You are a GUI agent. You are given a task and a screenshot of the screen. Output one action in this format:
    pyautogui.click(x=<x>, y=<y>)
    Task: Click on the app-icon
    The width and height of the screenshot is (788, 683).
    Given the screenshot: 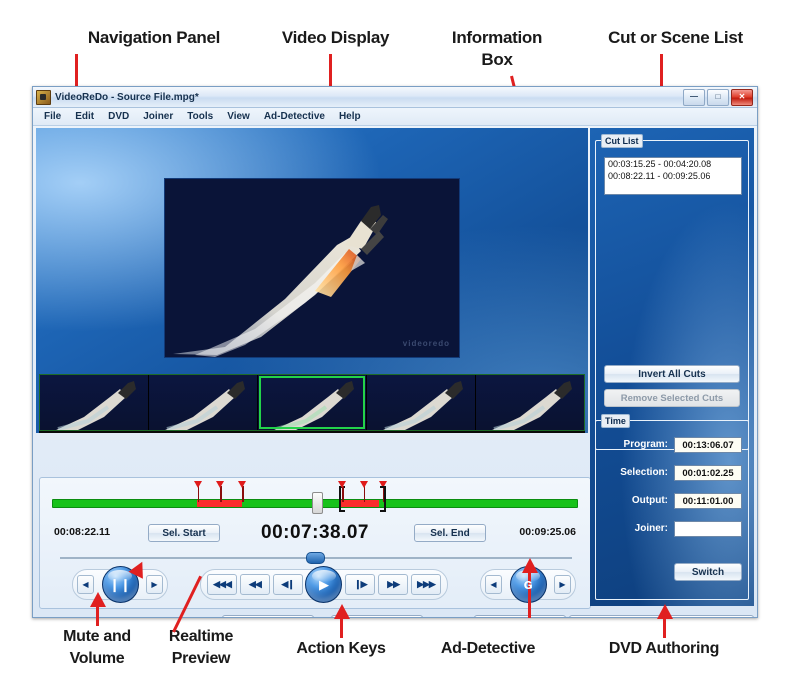 What is the action you would take?
    pyautogui.click(x=43, y=97)
    